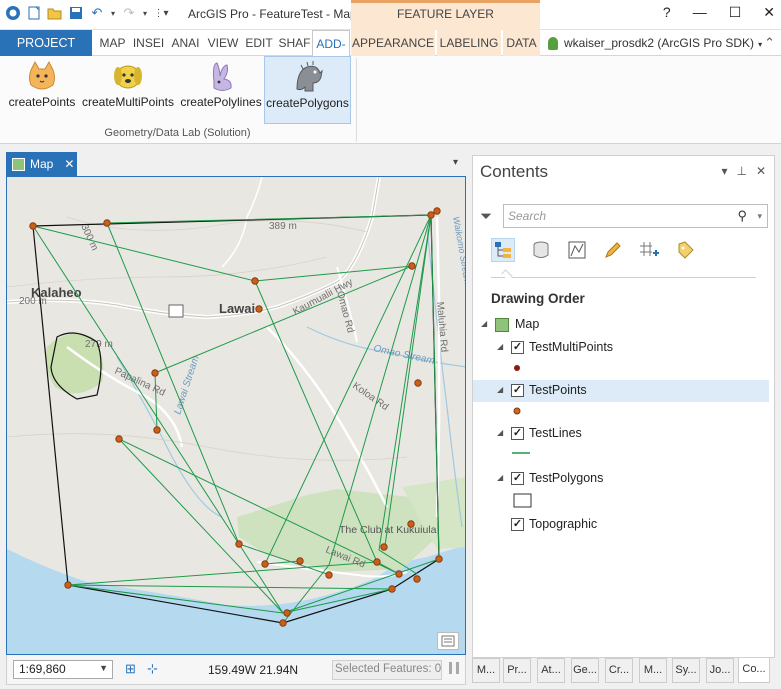 This screenshot has height=689, width=781. Describe the element at coordinates (486, 216) in the screenshot. I see `filter-icon: ⏷` at that location.